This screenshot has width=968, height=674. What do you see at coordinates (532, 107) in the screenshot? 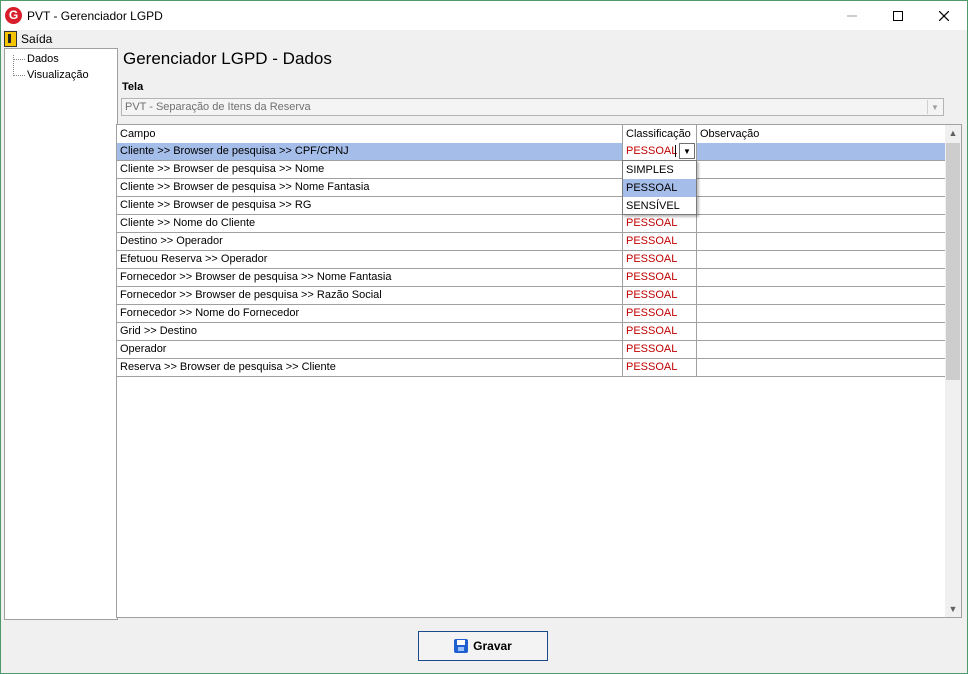
I see `tela-select: PVT - Separação de Itens da Reserva ▼` at bounding box center [532, 107].